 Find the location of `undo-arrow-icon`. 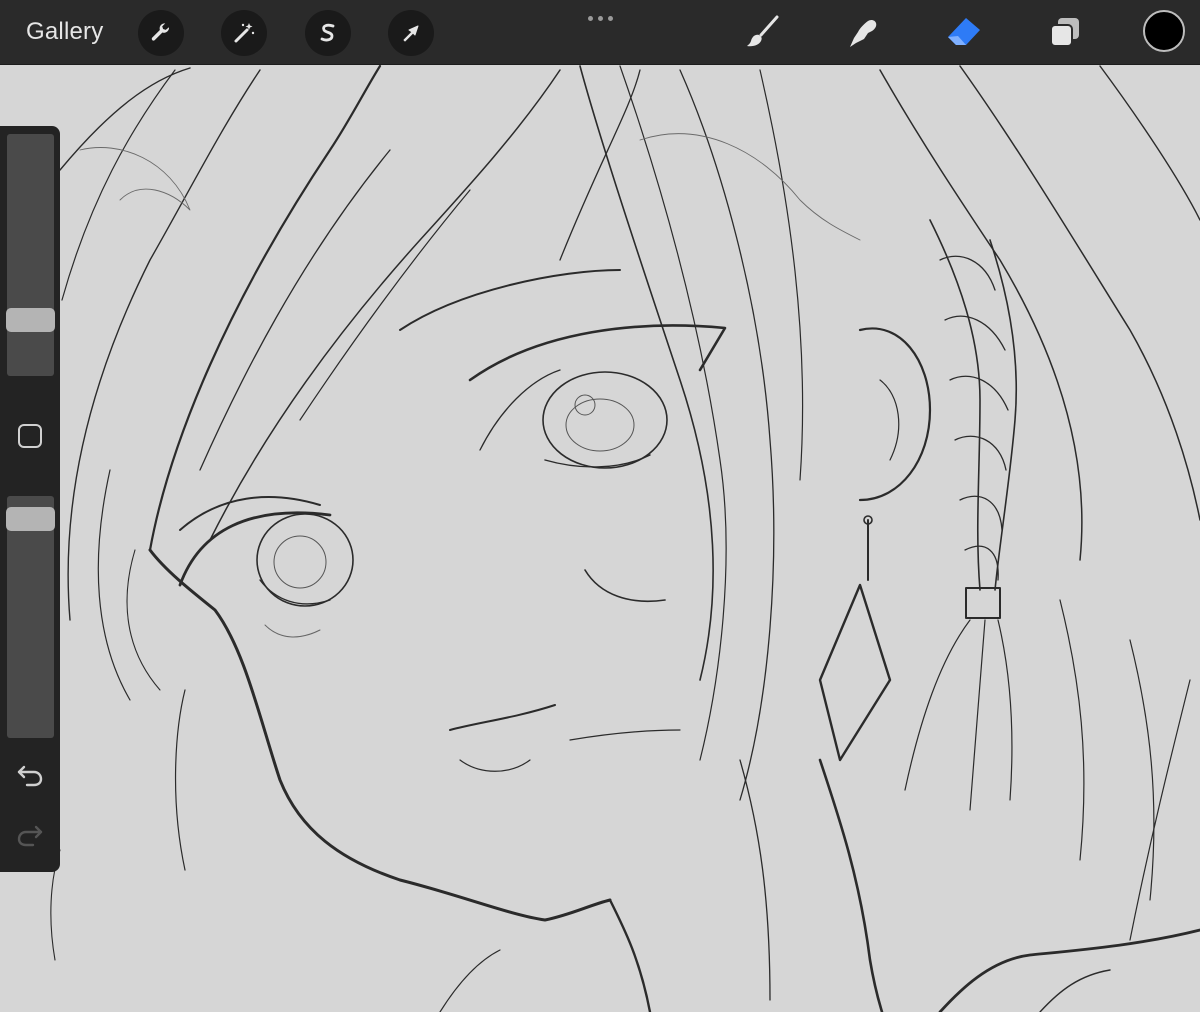

undo-arrow-icon is located at coordinates (30, 776).